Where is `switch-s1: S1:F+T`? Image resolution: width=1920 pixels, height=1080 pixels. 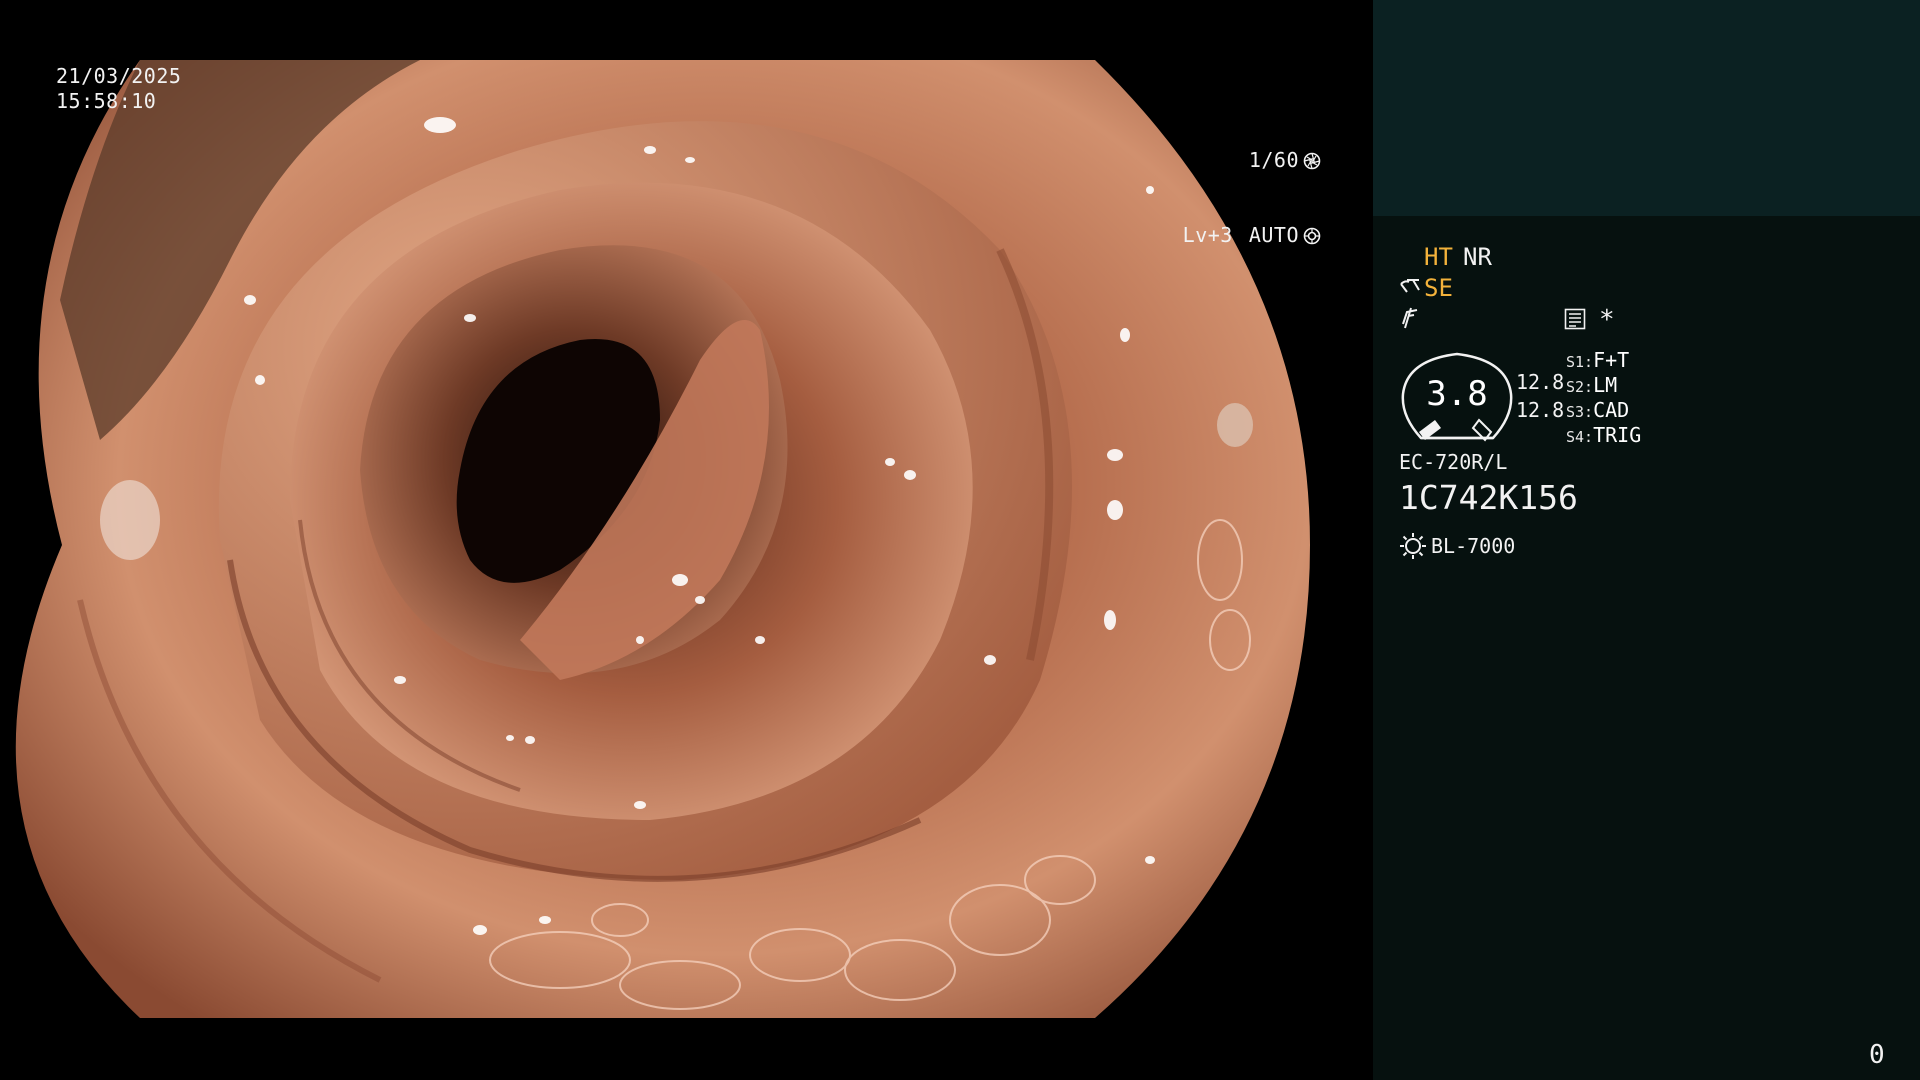
switch-s1: S1:F+T is located at coordinates (1597, 361).